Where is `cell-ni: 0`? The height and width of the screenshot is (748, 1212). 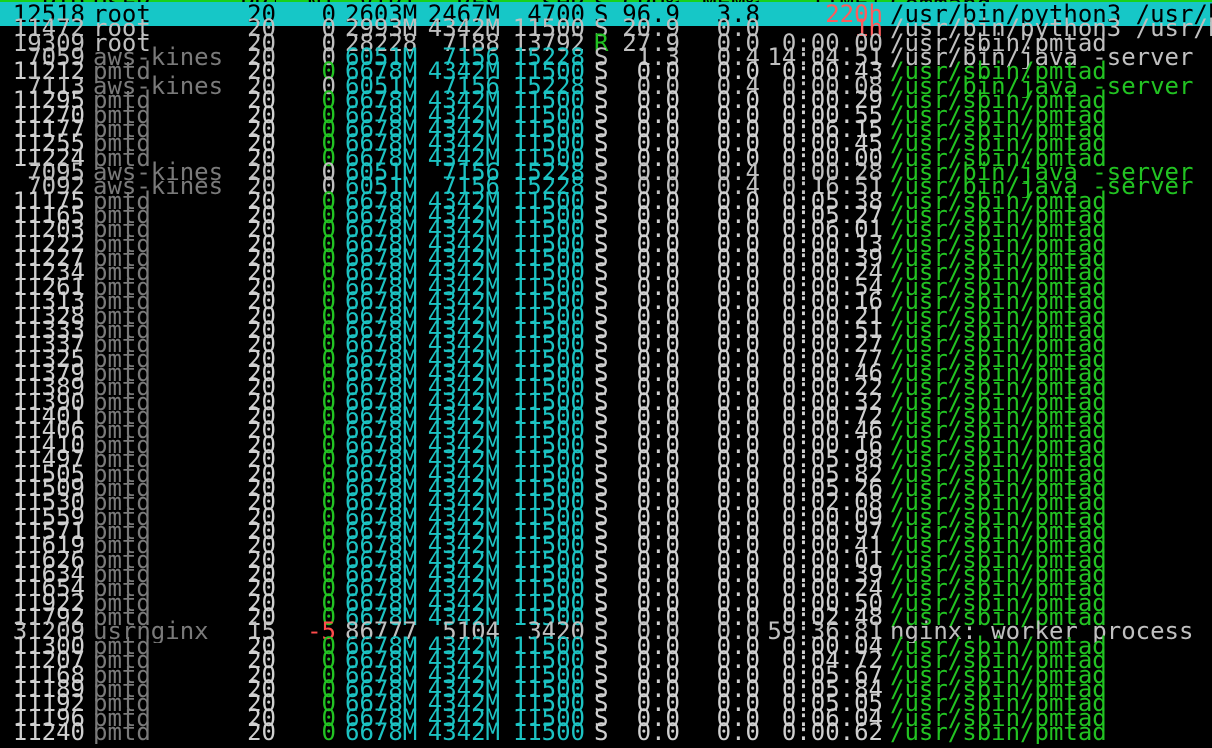 cell-ni: 0 is located at coordinates (328, 732).